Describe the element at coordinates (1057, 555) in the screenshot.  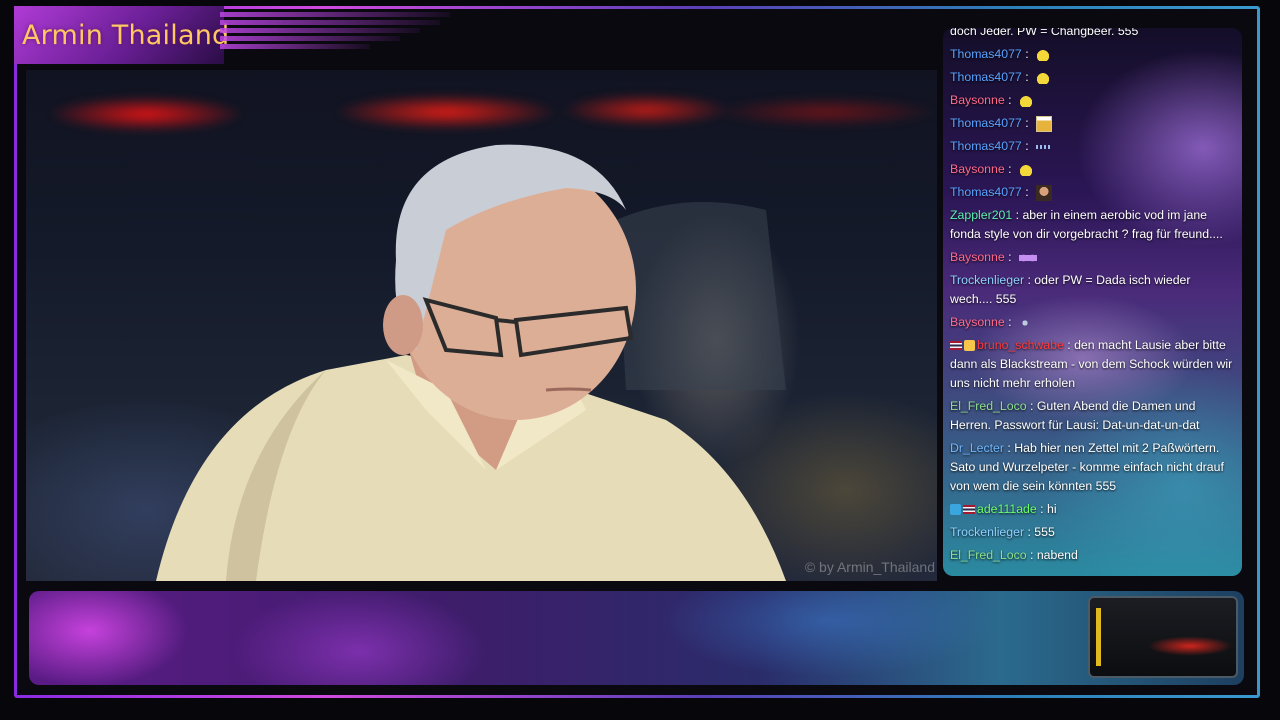
I see `chat-text: nabend` at that location.